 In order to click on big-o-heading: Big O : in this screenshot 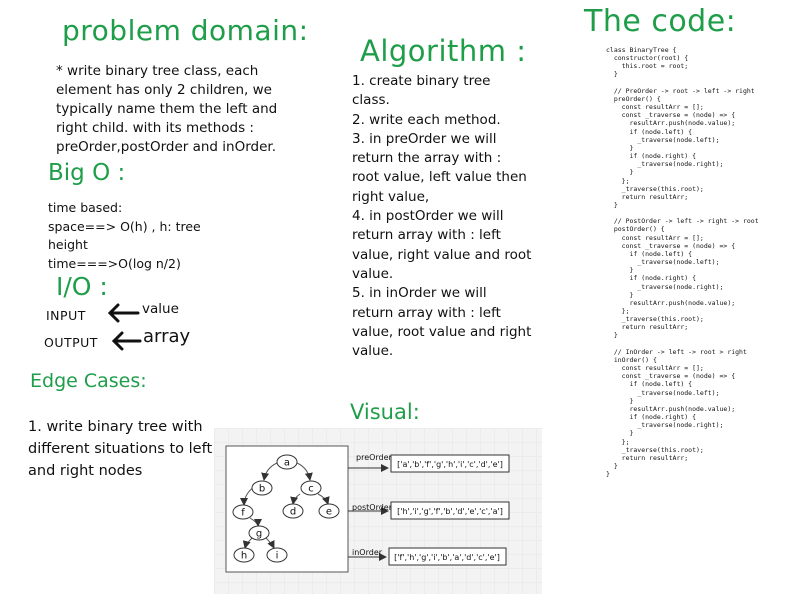, I will do `click(87, 173)`.